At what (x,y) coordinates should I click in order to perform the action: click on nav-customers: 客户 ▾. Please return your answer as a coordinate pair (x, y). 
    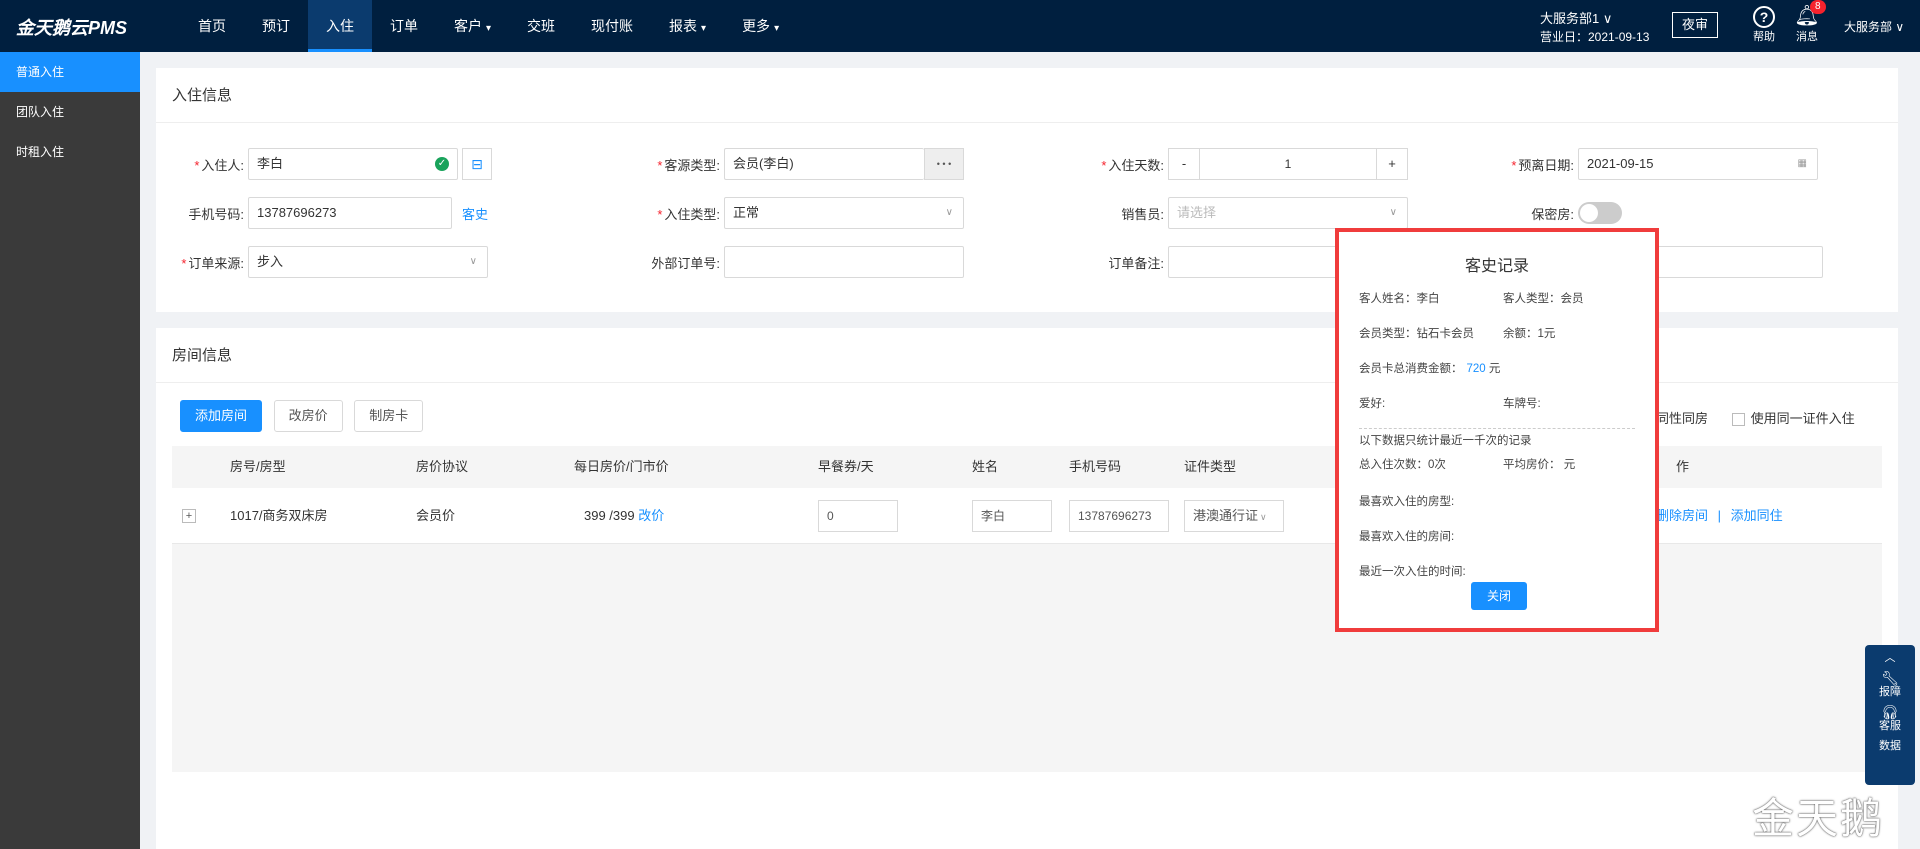
    Looking at the image, I should click on (472, 26).